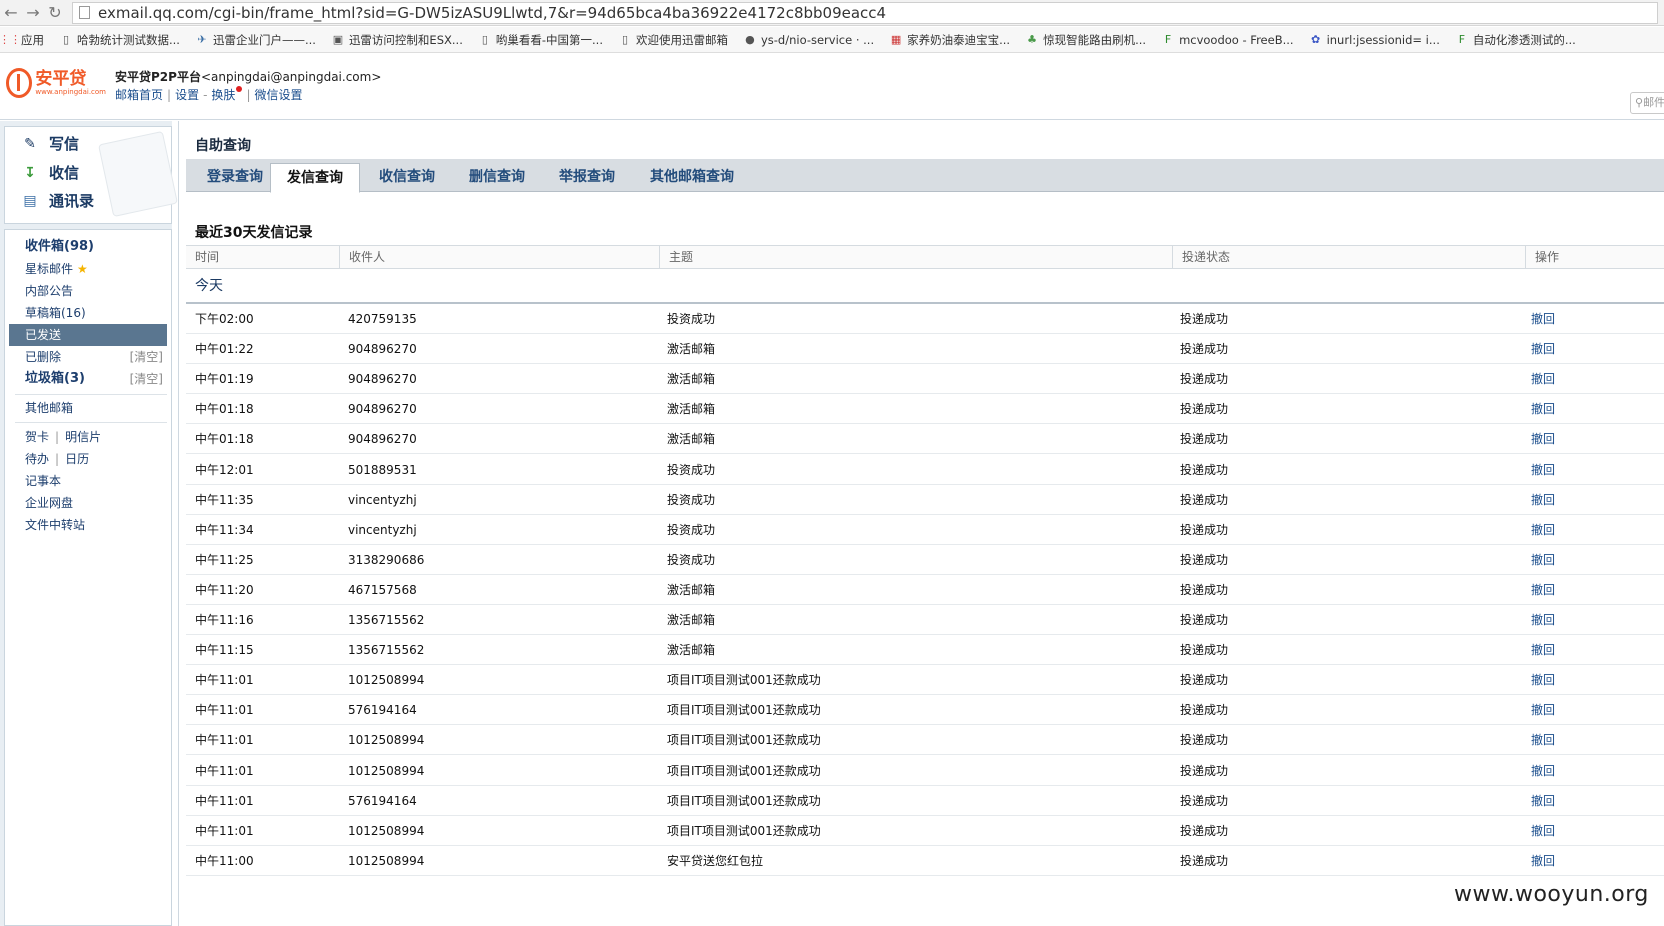 The height and width of the screenshot is (926, 1664). Describe the element at coordinates (146, 379) in the screenshot. I see `empty-spam-link: [清空]` at that location.